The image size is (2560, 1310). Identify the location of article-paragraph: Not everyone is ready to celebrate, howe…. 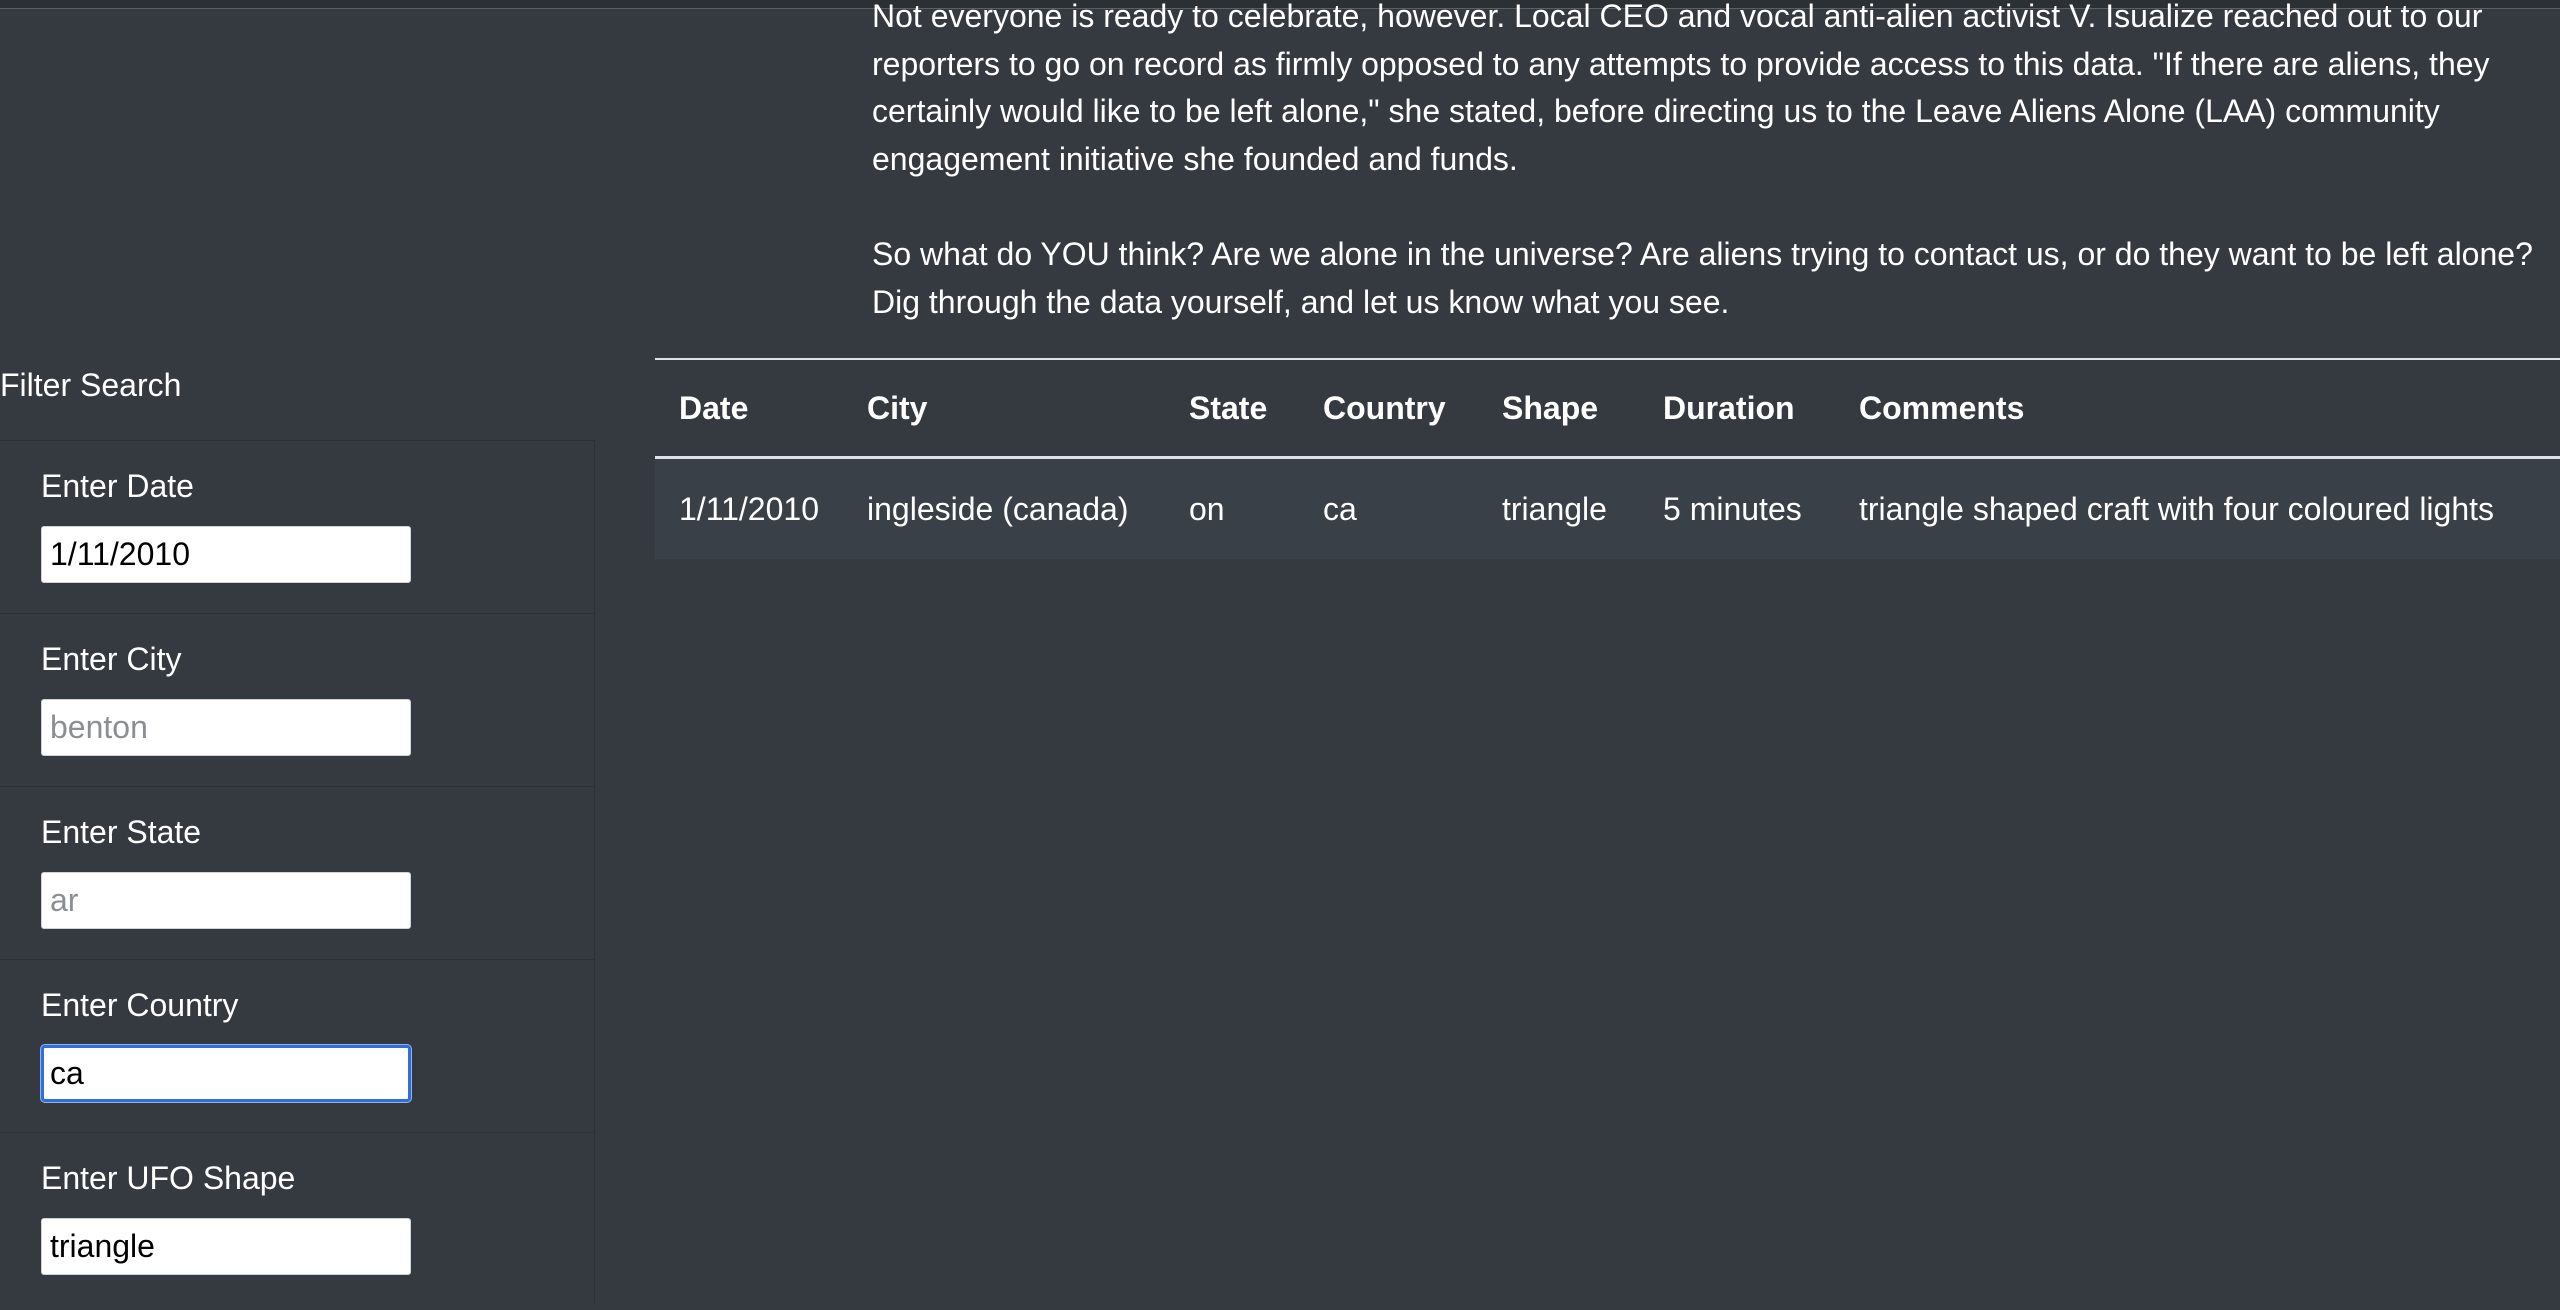
(1681, 88).